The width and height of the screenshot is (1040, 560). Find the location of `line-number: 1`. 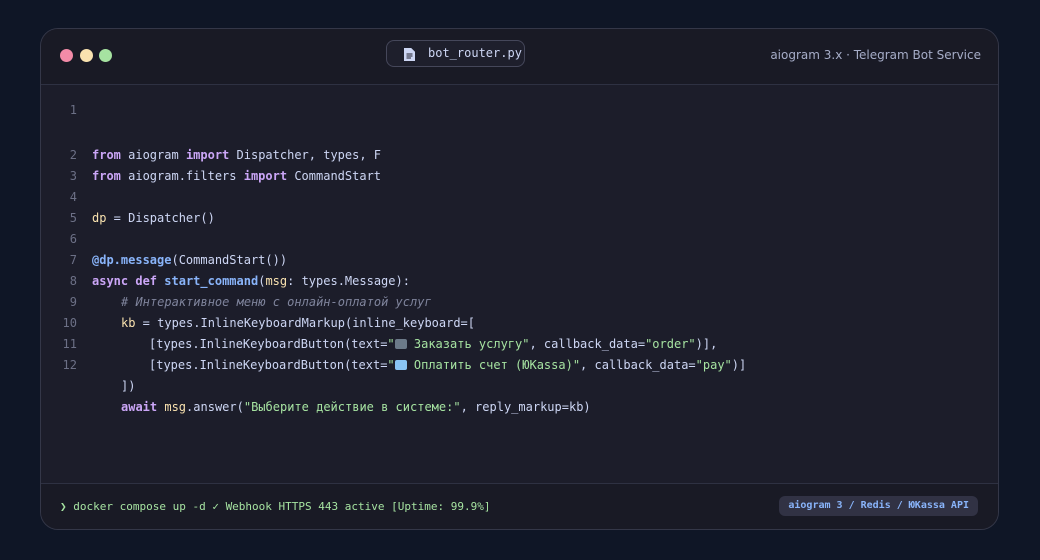

line-number: 1 is located at coordinates (73, 110).